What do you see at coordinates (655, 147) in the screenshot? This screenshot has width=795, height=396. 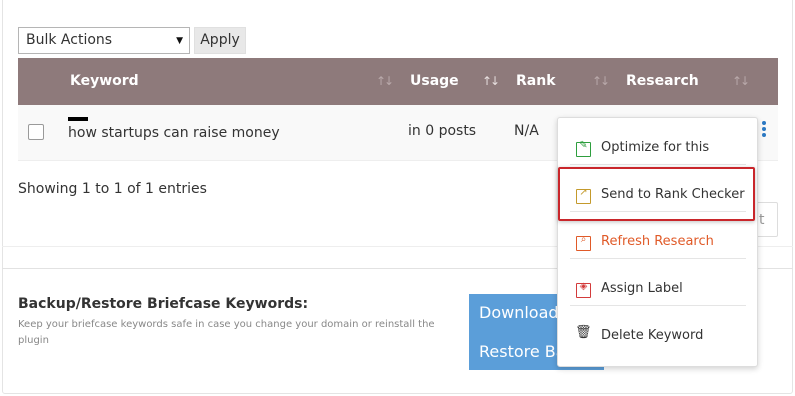 I see `menu-item-label: Optimize for this` at bounding box center [655, 147].